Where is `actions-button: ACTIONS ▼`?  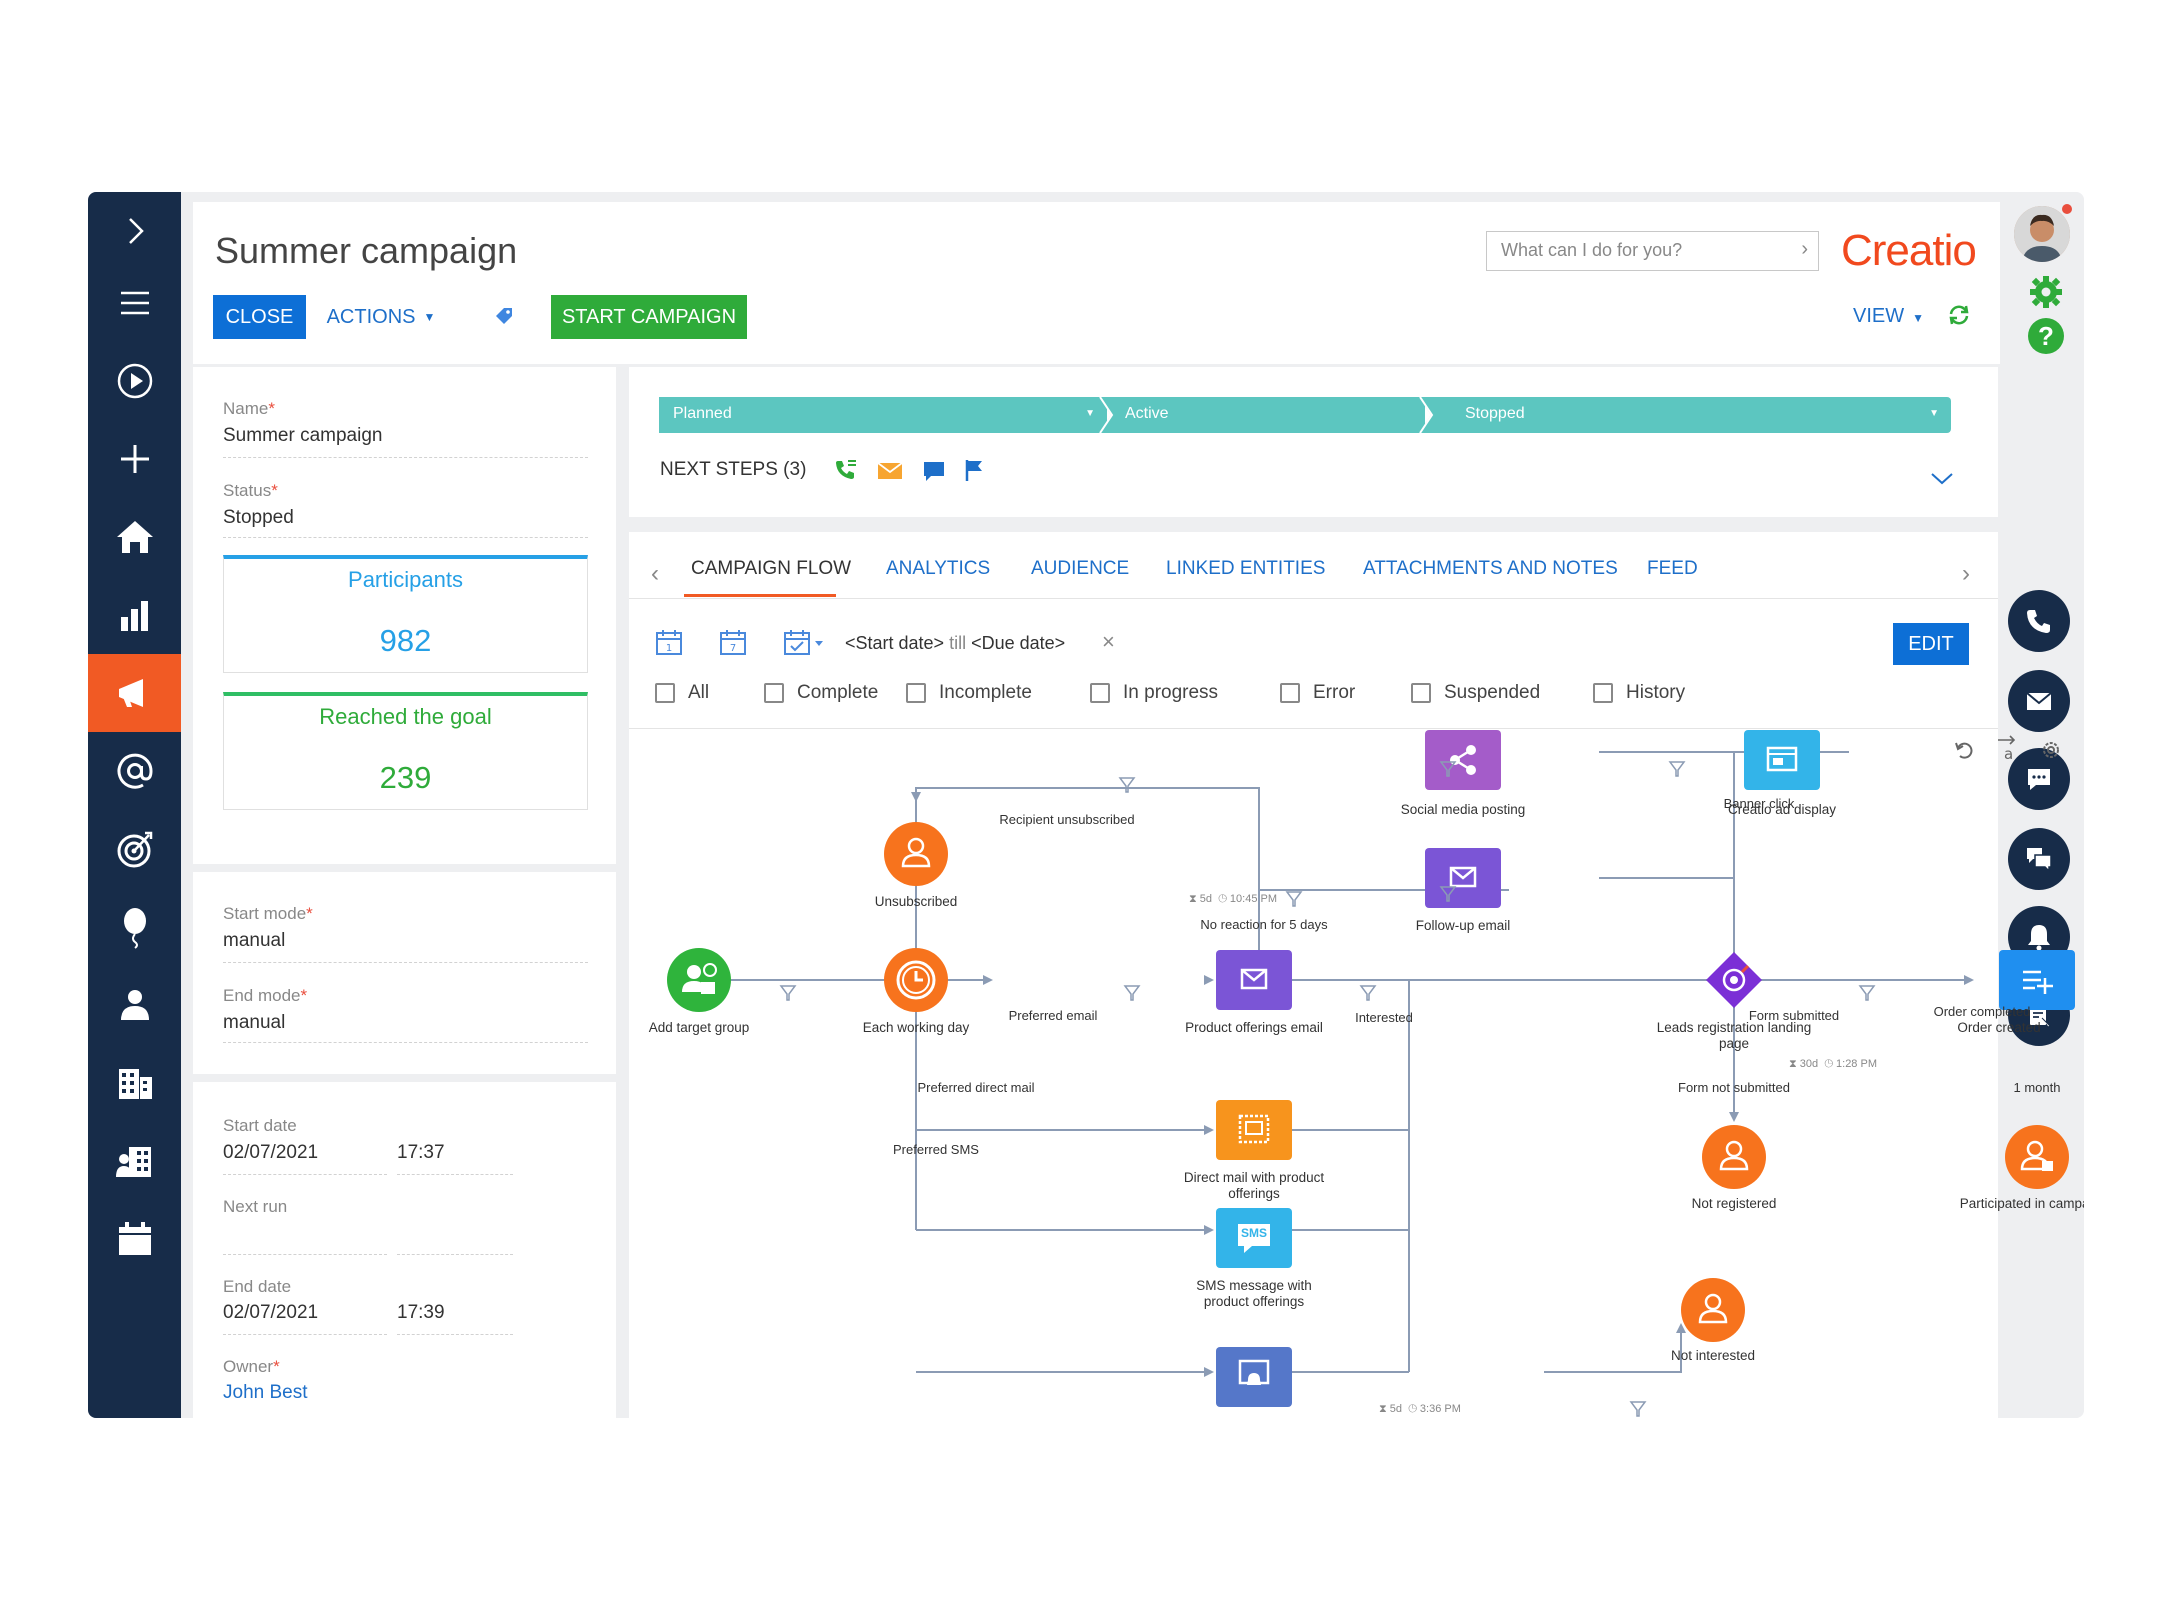
actions-button: ACTIONS ▼ is located at coordinates (381, 317).